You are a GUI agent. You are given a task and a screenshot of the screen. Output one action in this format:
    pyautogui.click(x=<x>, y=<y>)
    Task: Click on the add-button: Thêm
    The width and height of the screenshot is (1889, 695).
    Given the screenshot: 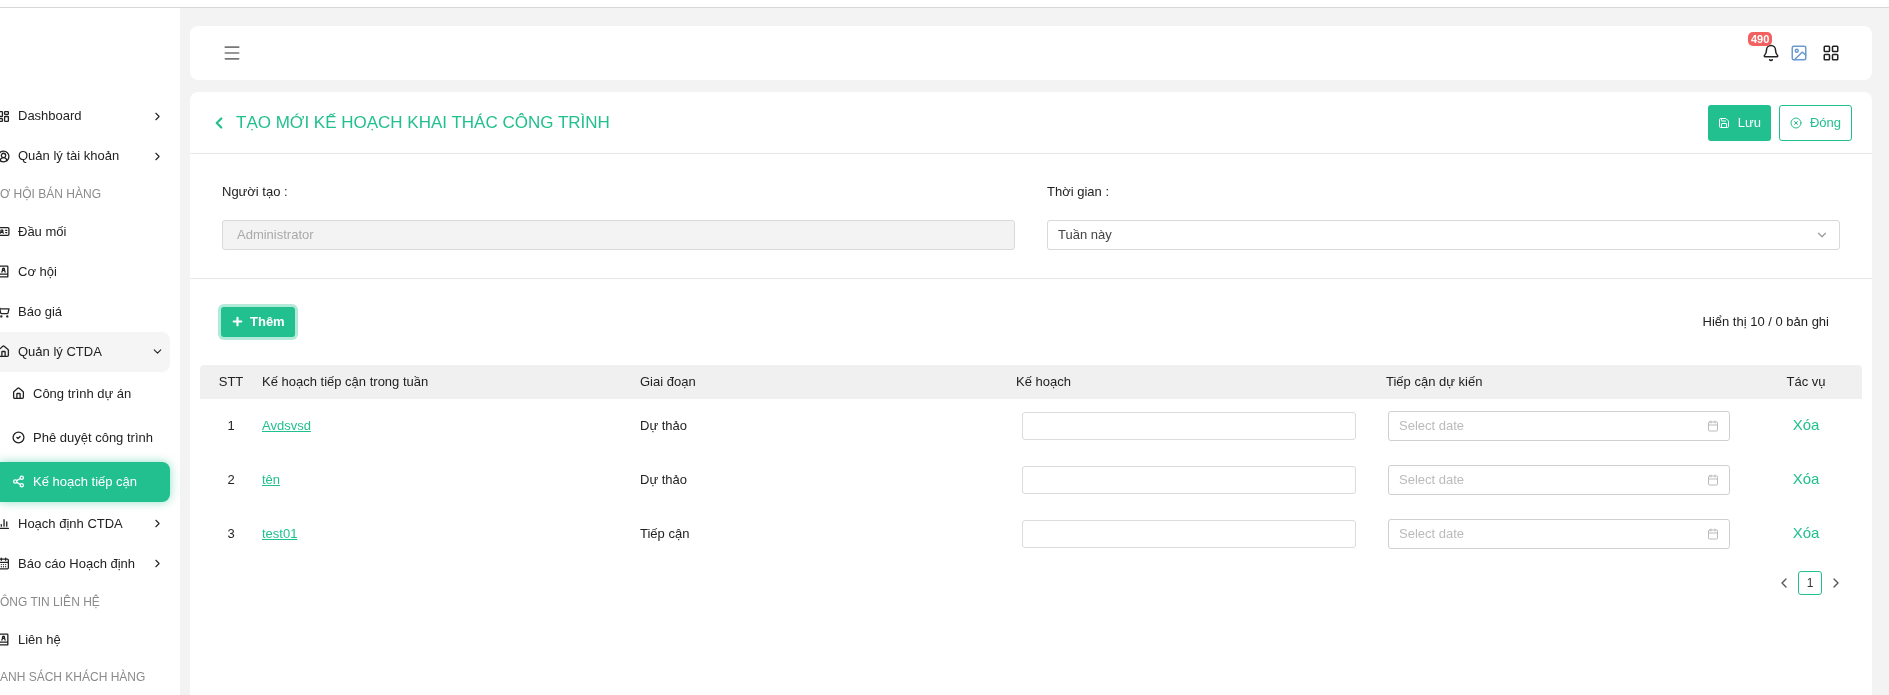 What is the action you would take?
    pyautogui.click(x=258, y=321)
    